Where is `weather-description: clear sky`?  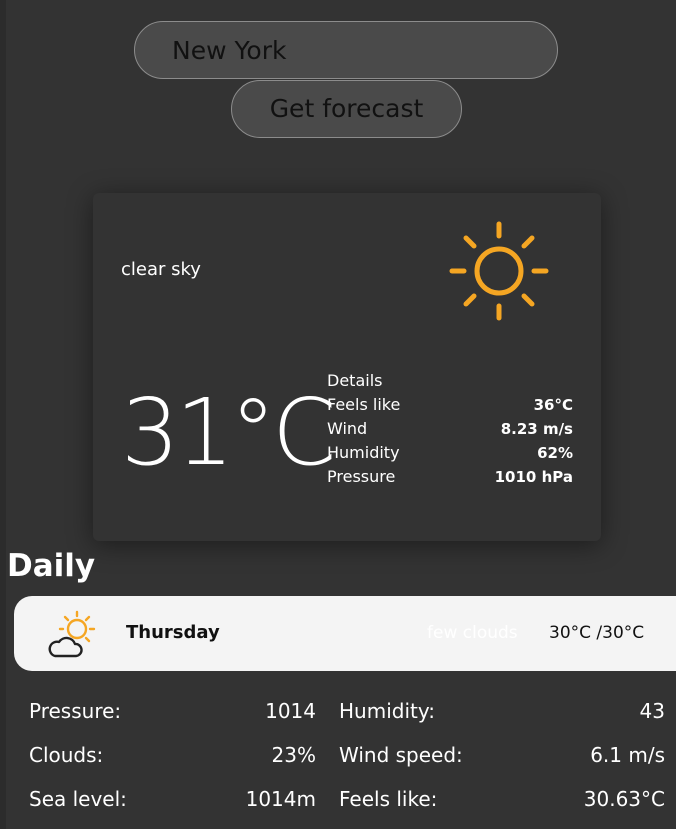
weather-description: clear sky is located at coordinates (161, 269).